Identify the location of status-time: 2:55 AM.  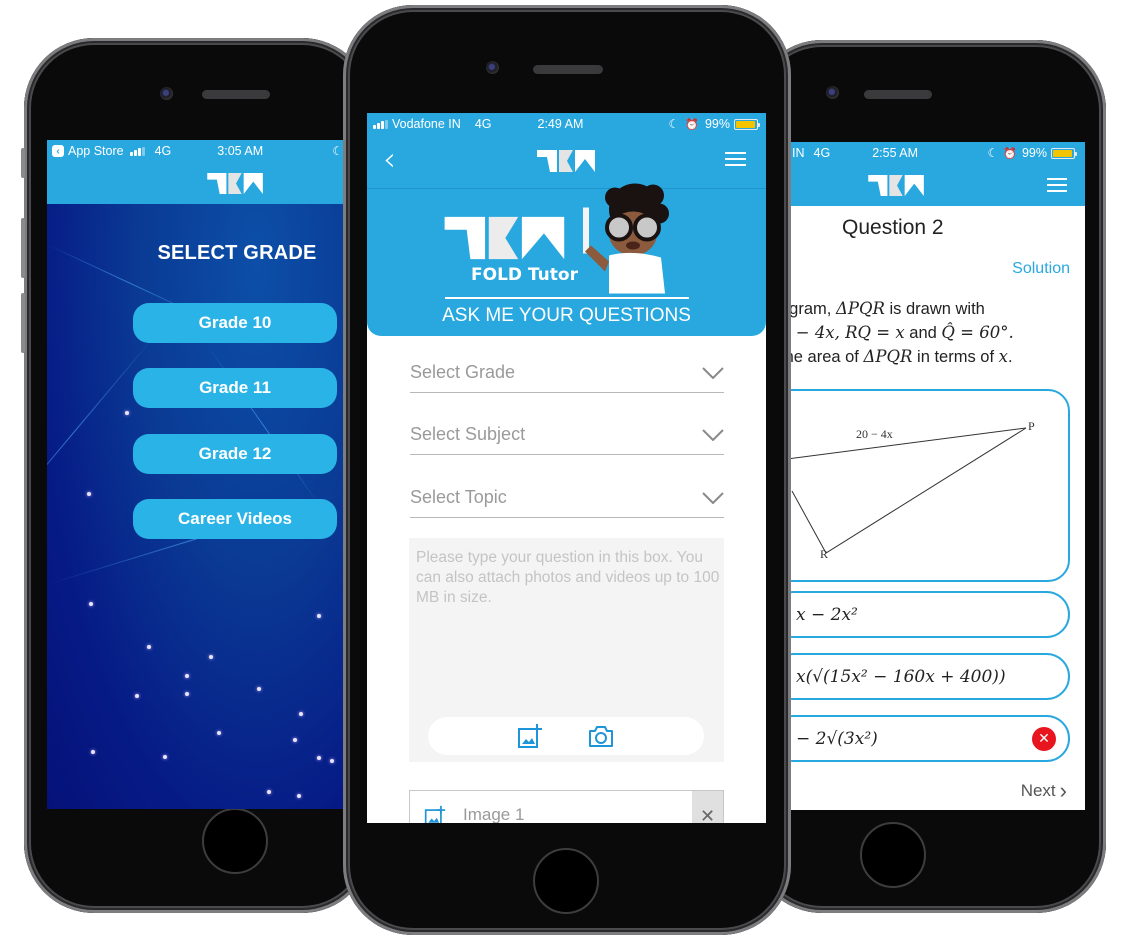
(895, 153).